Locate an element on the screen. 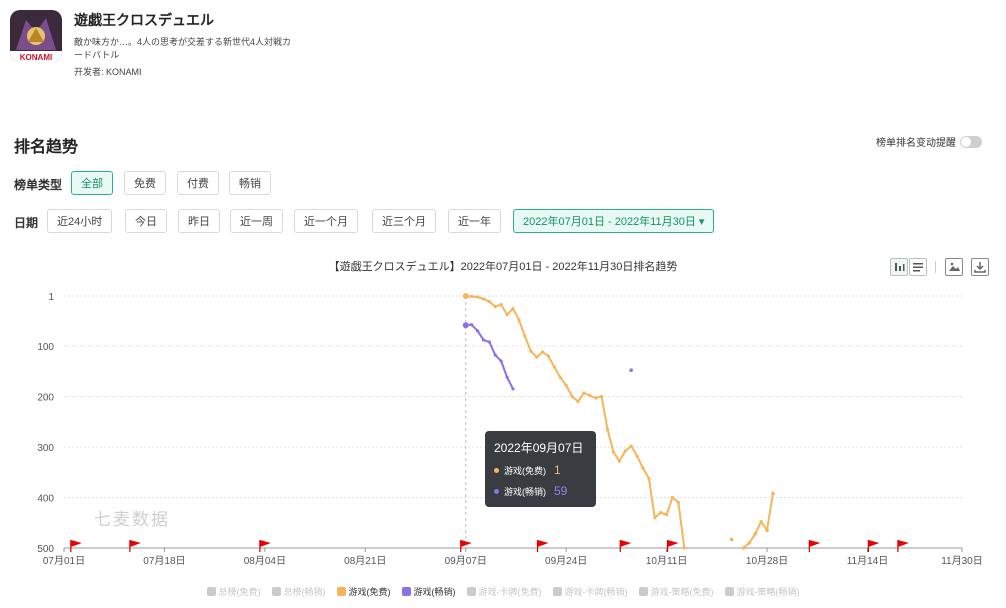 The image size is (1006, 608). legend-item: 游戏(免费) is located at coordinates (363, 591).